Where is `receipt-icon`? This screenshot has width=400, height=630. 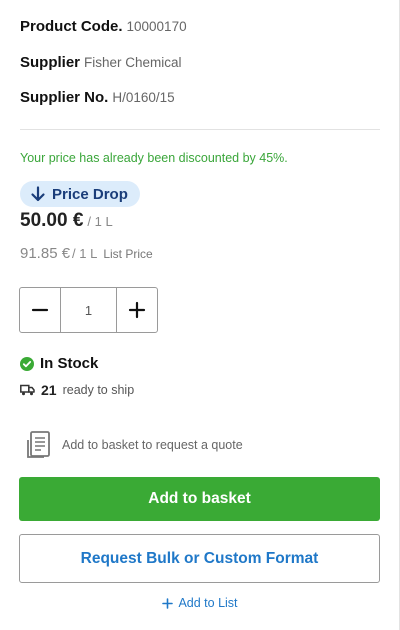 receipt-icon is located at coordinates (38, 444).